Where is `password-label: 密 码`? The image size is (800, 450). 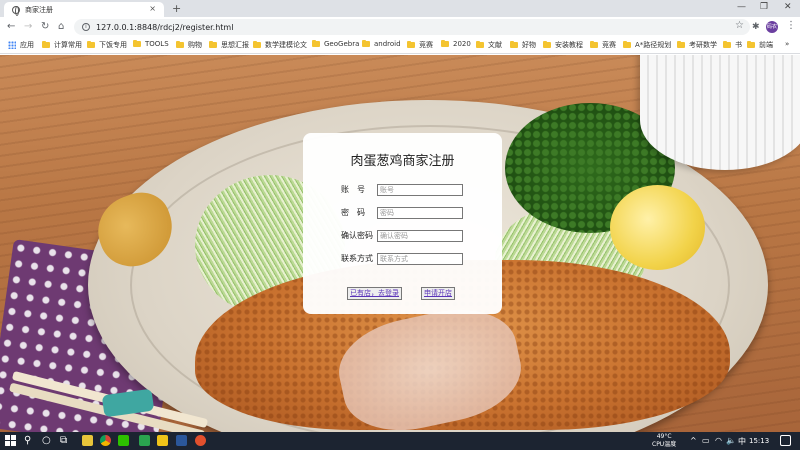 password-label: 密 码 is located at coordinates (353, 212).